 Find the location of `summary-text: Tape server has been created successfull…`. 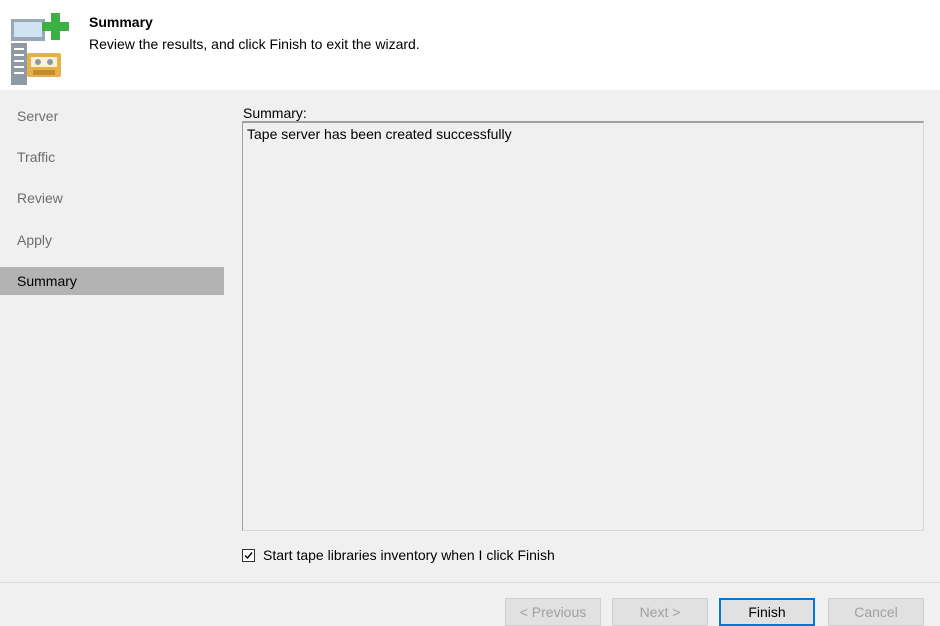

summary-text: Tape server has been created successfull… is located at coordinates (379, 134).